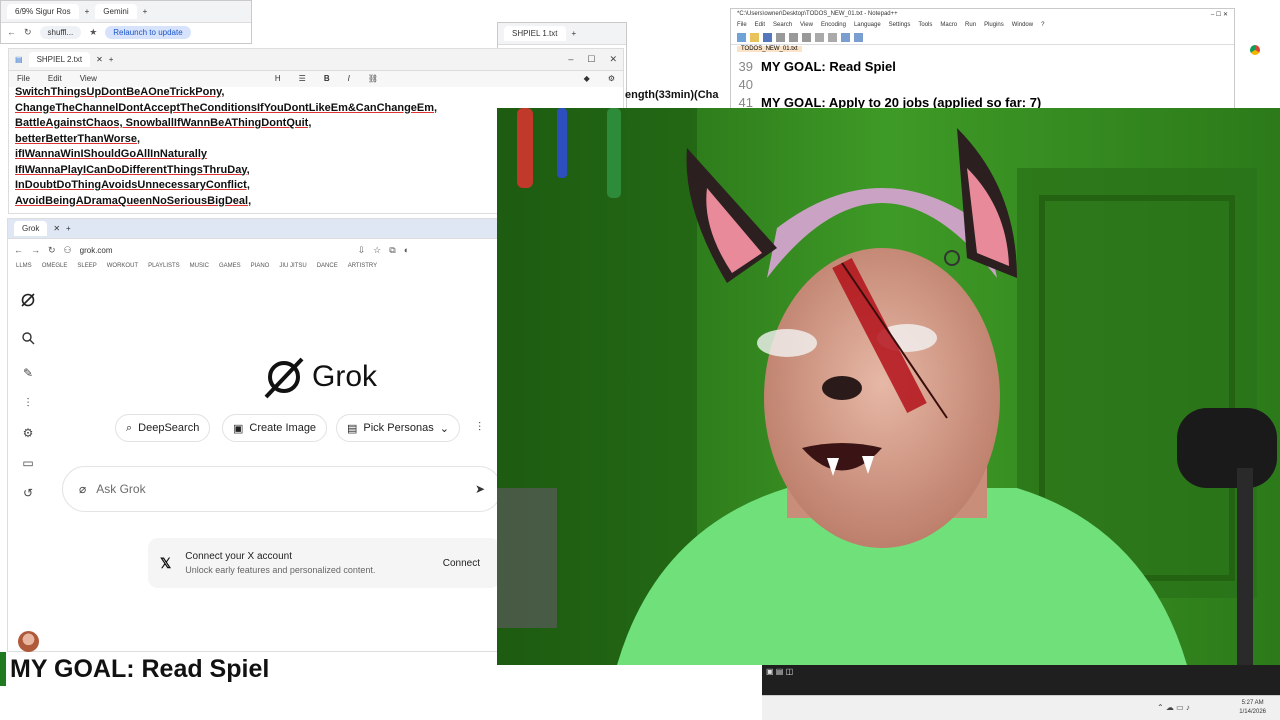 The width and height of the screenshot is (1280, 720). What do you see at coordinates (28, 339) in the screenshot?
I see `search-icon` at bounding box center [28, 339].